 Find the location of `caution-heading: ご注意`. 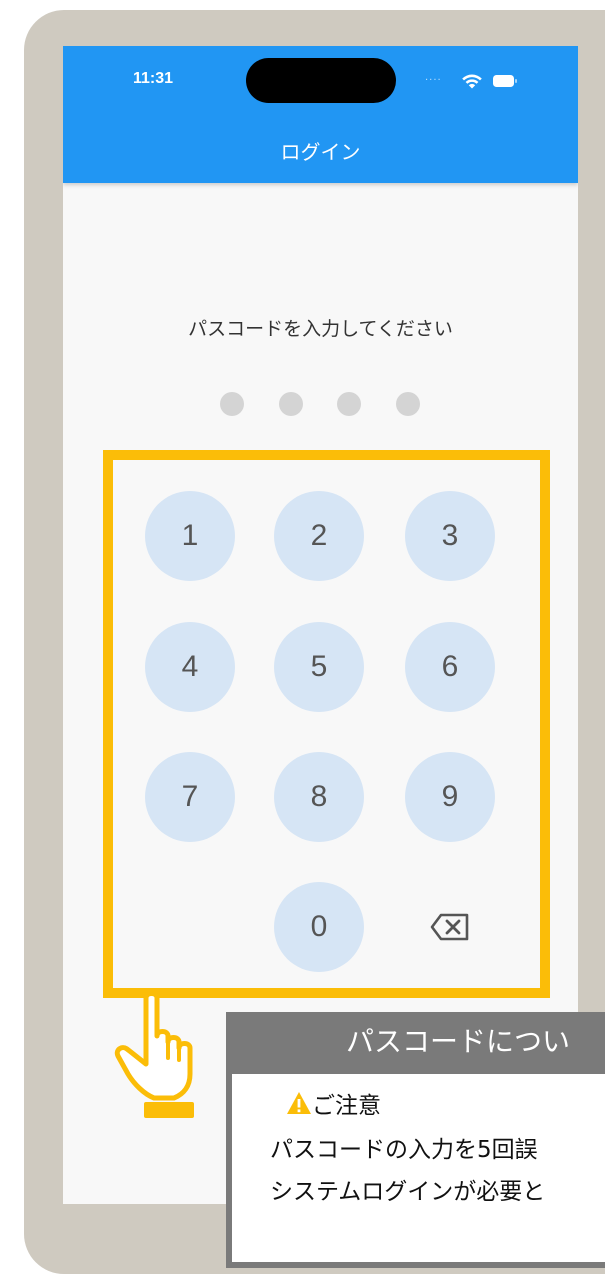

caution-heading: ご注意 is located at coordinates (333, 1103).